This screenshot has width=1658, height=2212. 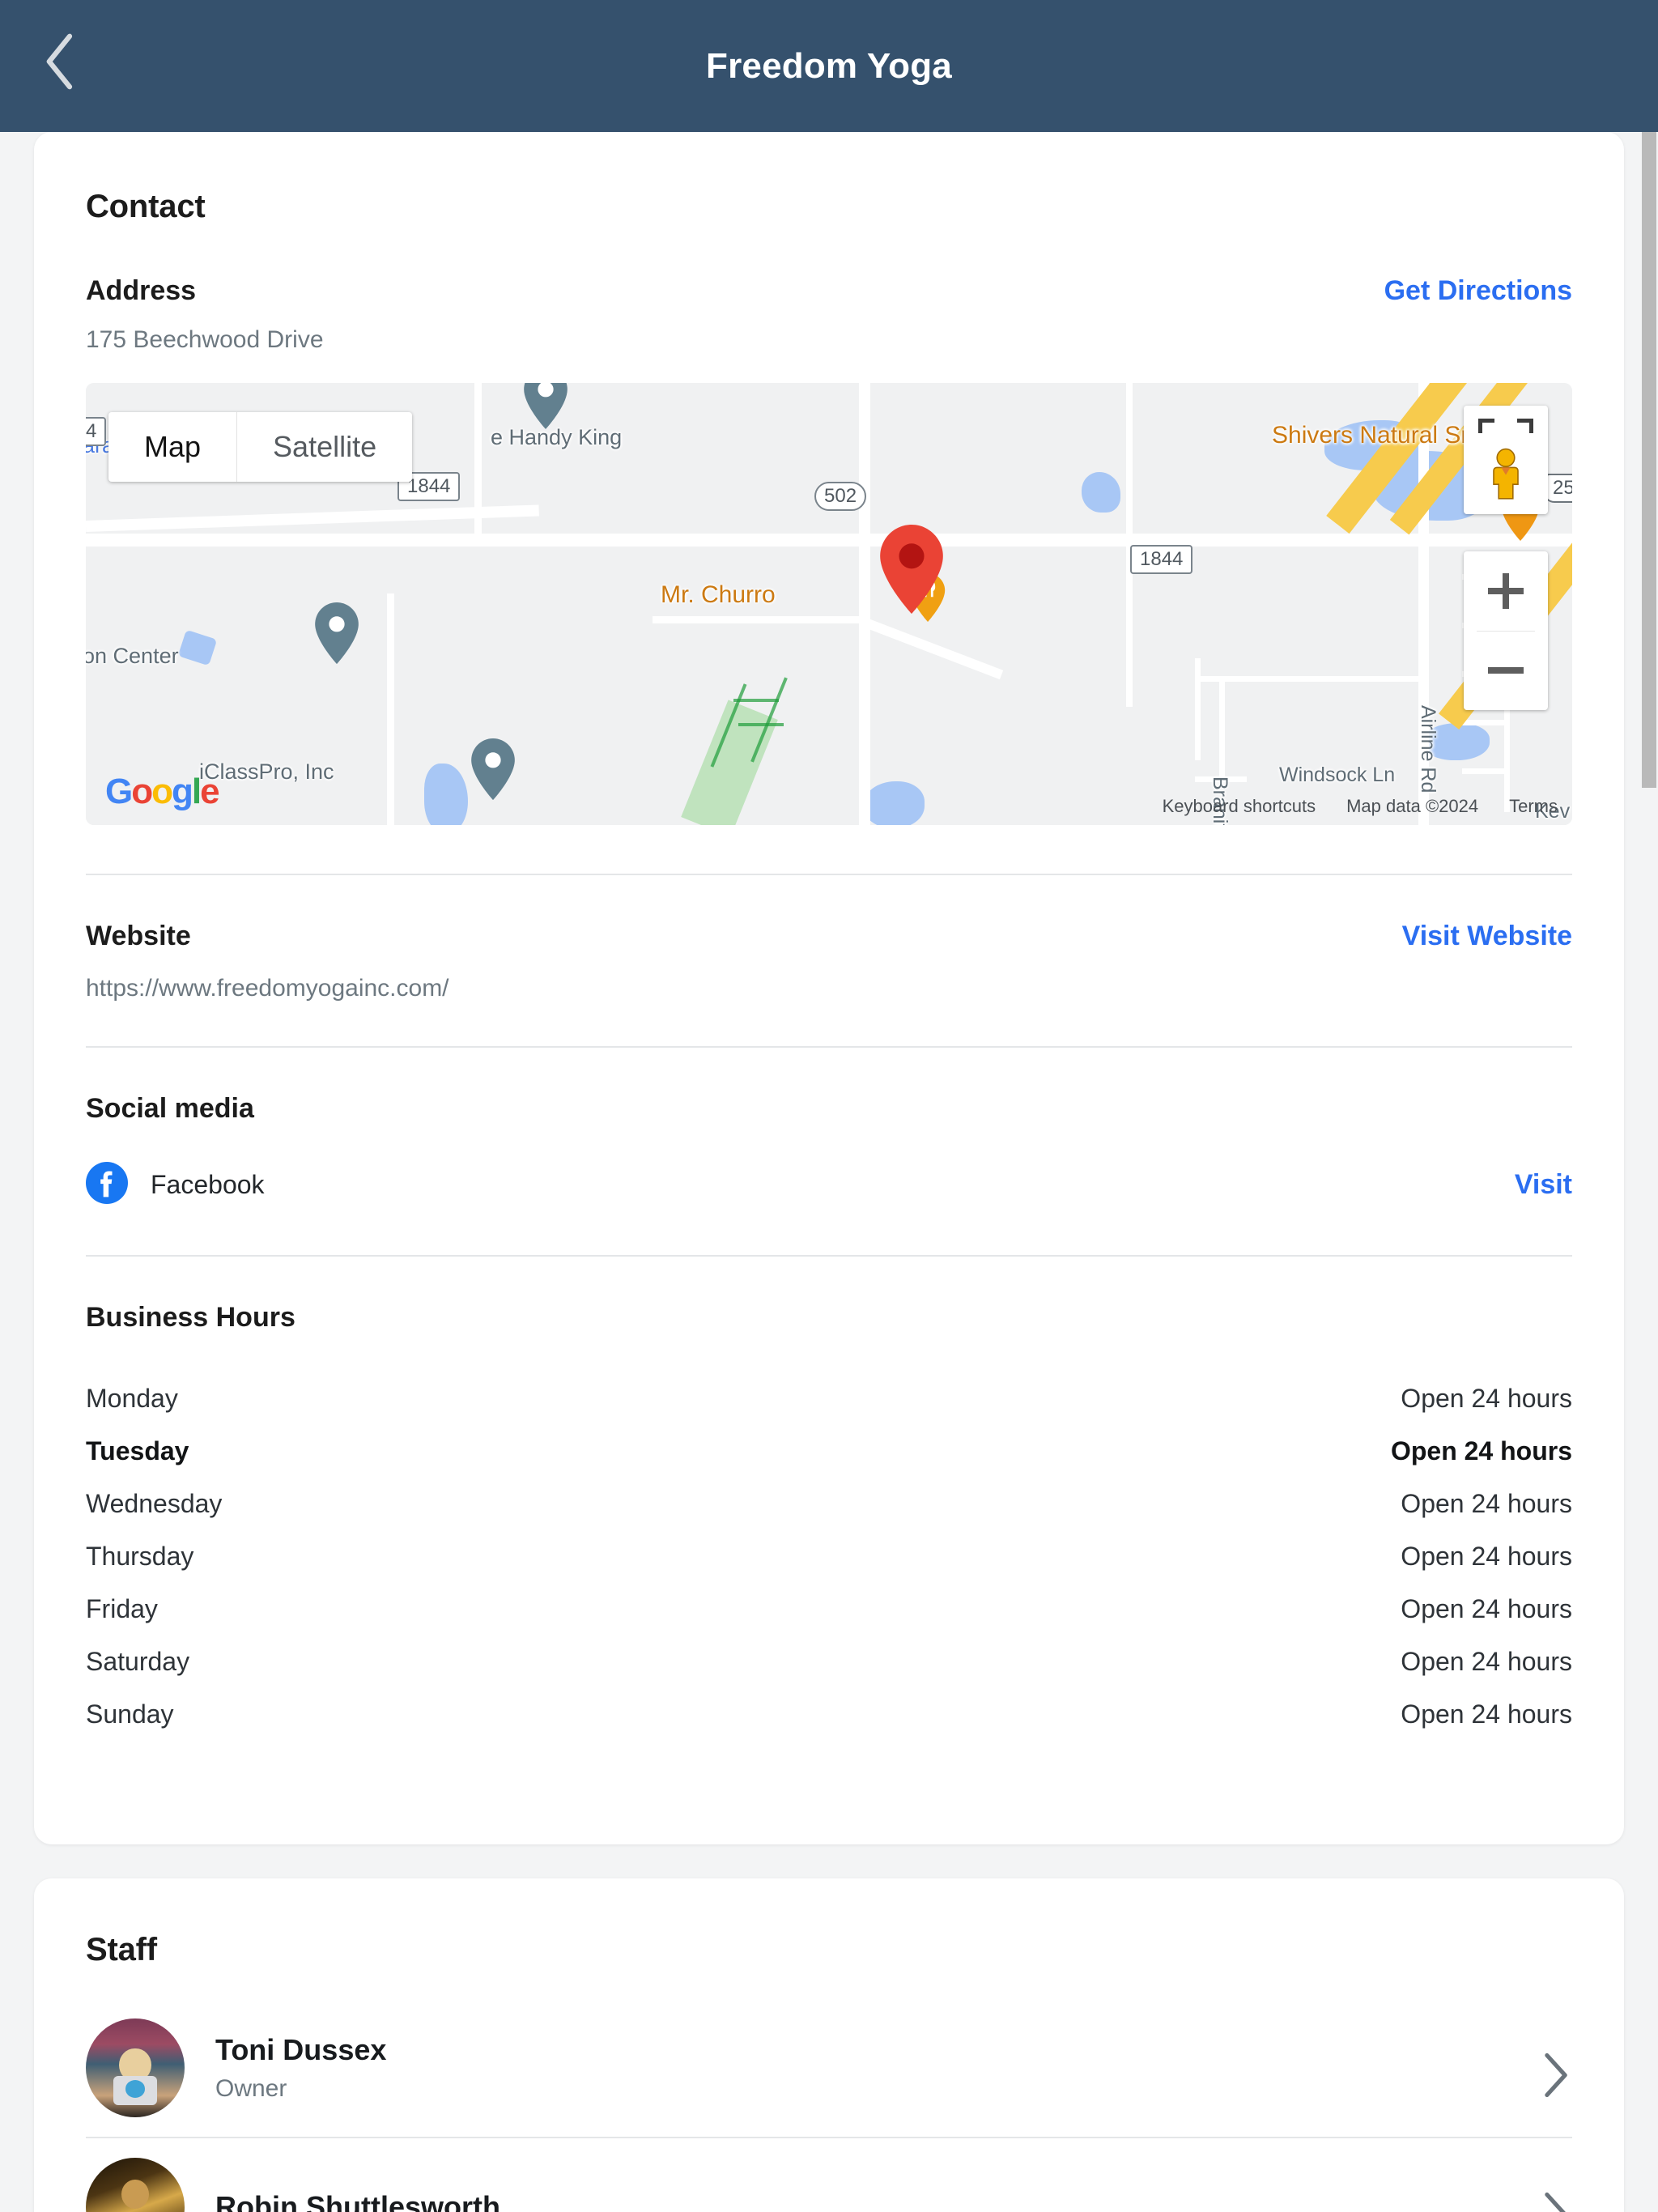 I want to click on website-label: Website, so click(x=138, y=936).